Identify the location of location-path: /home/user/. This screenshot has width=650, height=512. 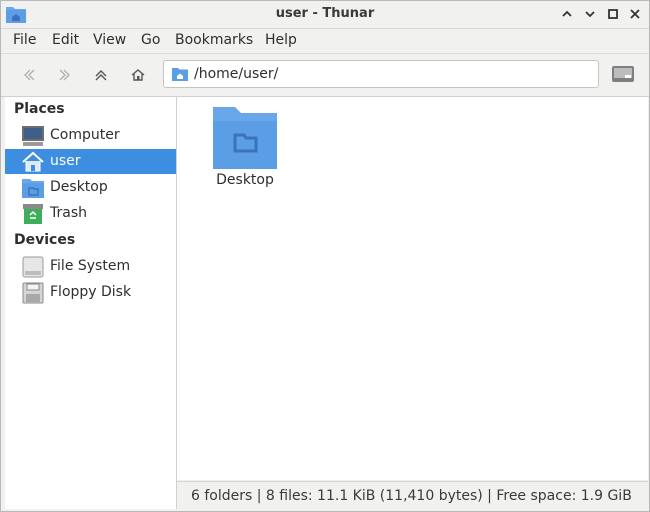
(236, 74).